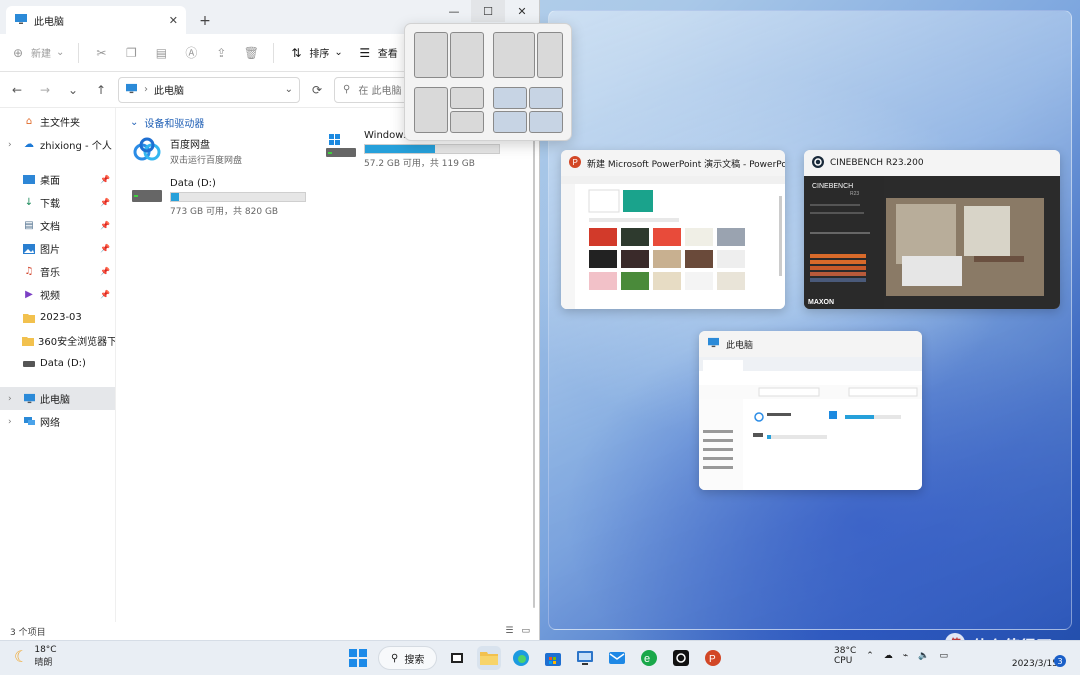 Image resolution: width=1080 pixels, height=675 pixels. What do you see at coordinates (1035, 657) in the screenshot?
I see `clock: 2023/3/15` at bounding box center [1035, 657].